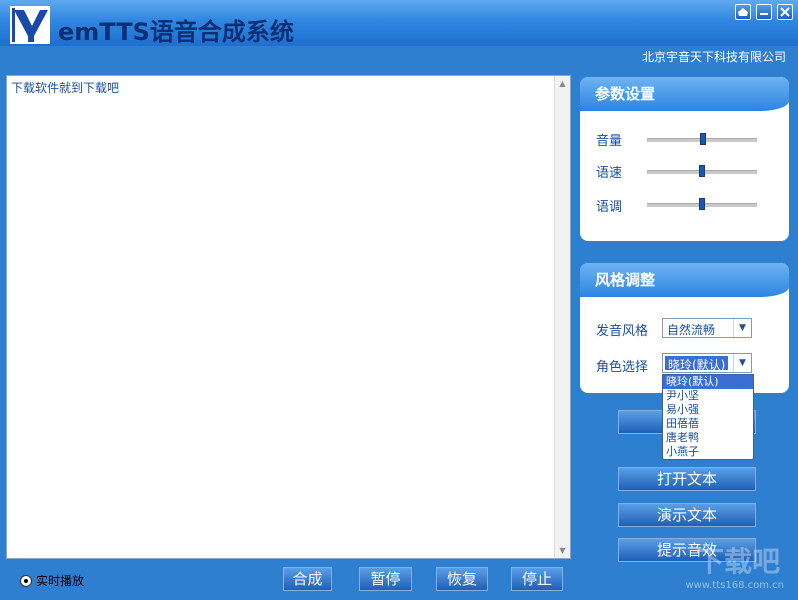 The image size is (798, 600). What do you see at coordinates (65, 87) in the screenshot?
I see `editor-text: 下载软件就到下载吧` at bounding box center [65, 87].